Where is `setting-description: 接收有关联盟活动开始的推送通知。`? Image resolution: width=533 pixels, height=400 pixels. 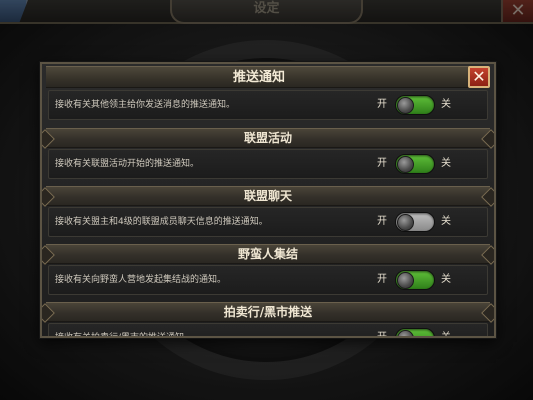 setting-description: 接收有关联盟活动开始的推送通知。 is located at coordinates (127, 164).